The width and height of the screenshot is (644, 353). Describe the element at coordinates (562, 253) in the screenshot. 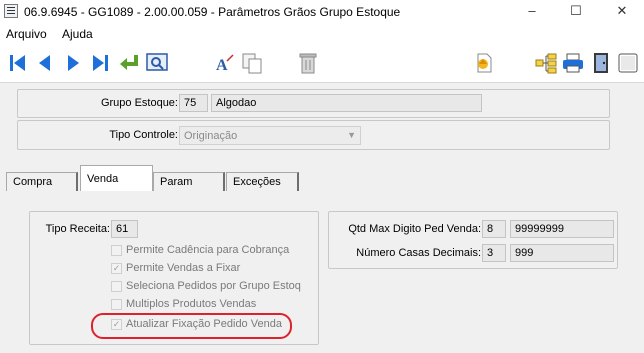

I see `casas-decimais-mask-field: 999` at that location.